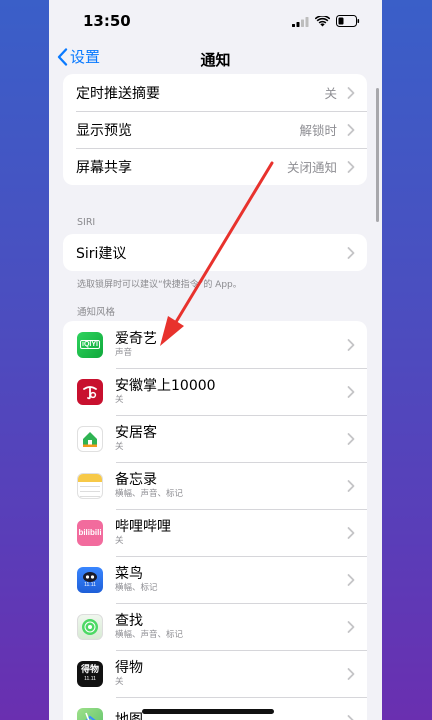 The image size is (432, 720). I want to click on app-name: 安徽掌上10000, so click(165, 385).